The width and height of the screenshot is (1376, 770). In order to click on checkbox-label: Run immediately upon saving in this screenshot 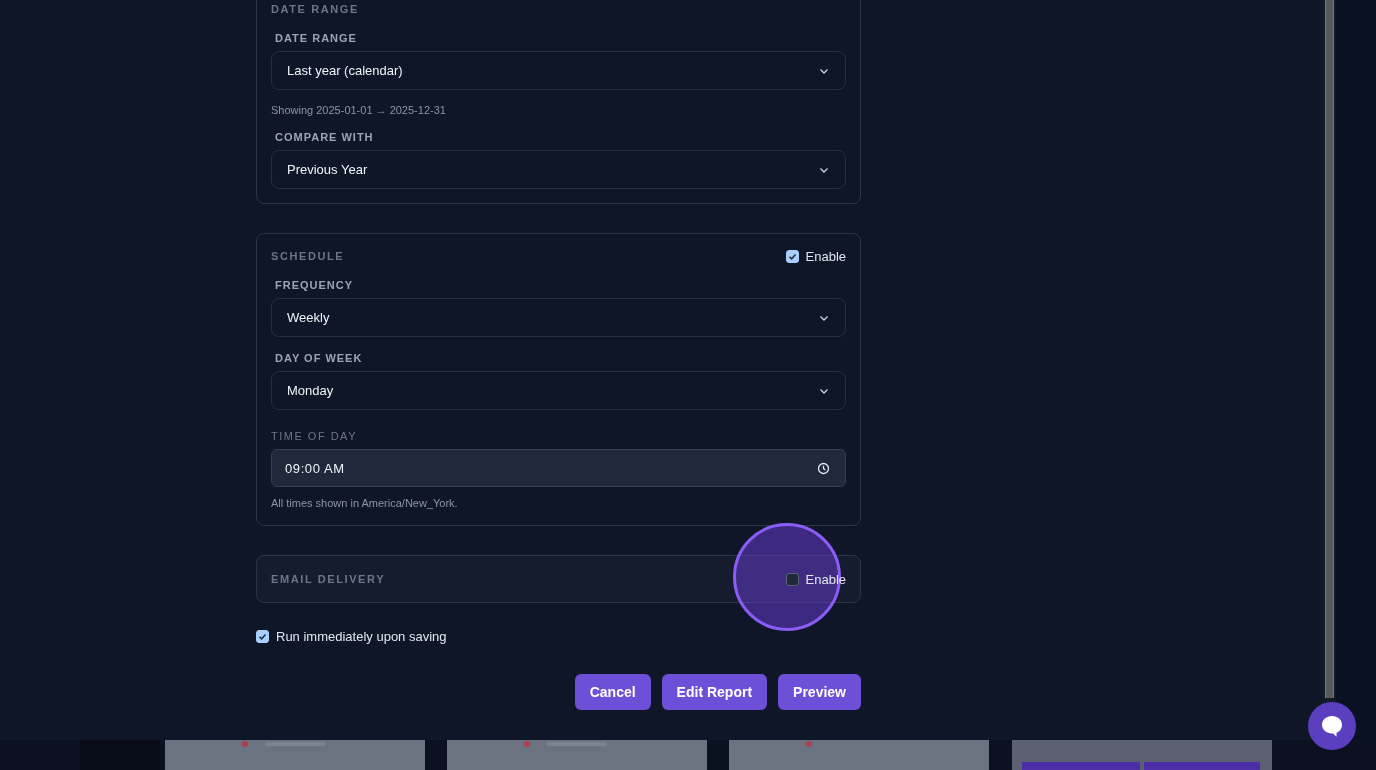, I will do `click(361, 636)`.